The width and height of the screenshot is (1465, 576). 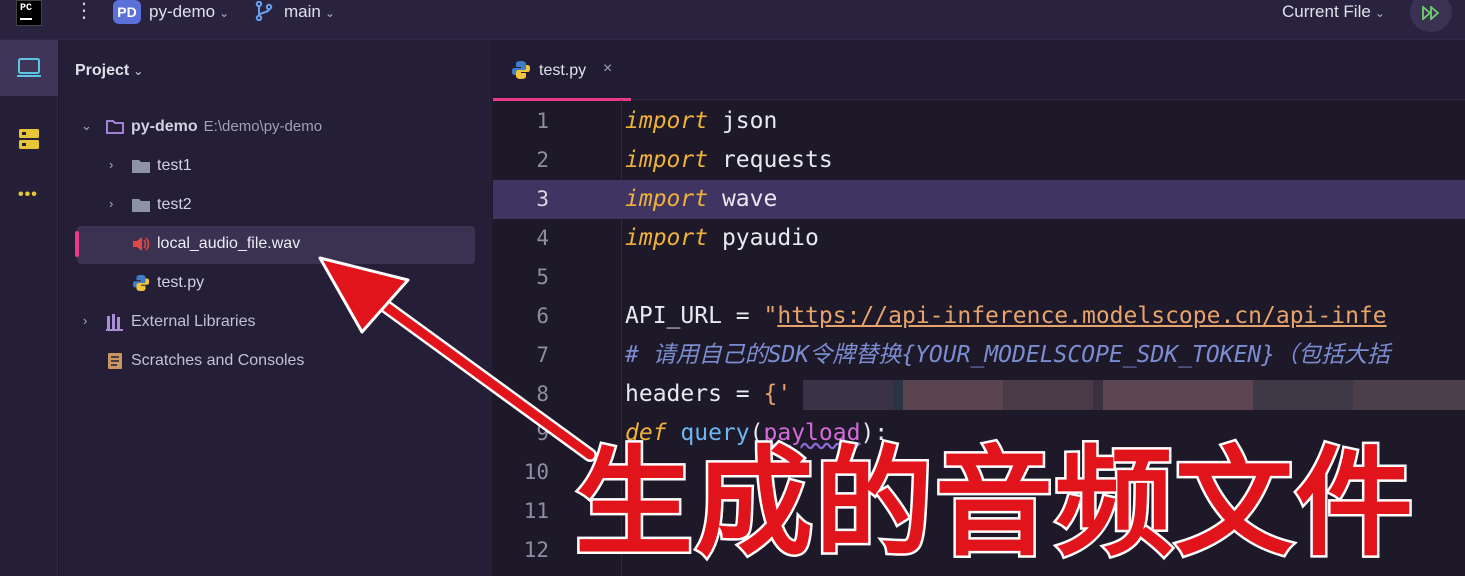 I want to click on library-icon, so click(x=114, y=322).